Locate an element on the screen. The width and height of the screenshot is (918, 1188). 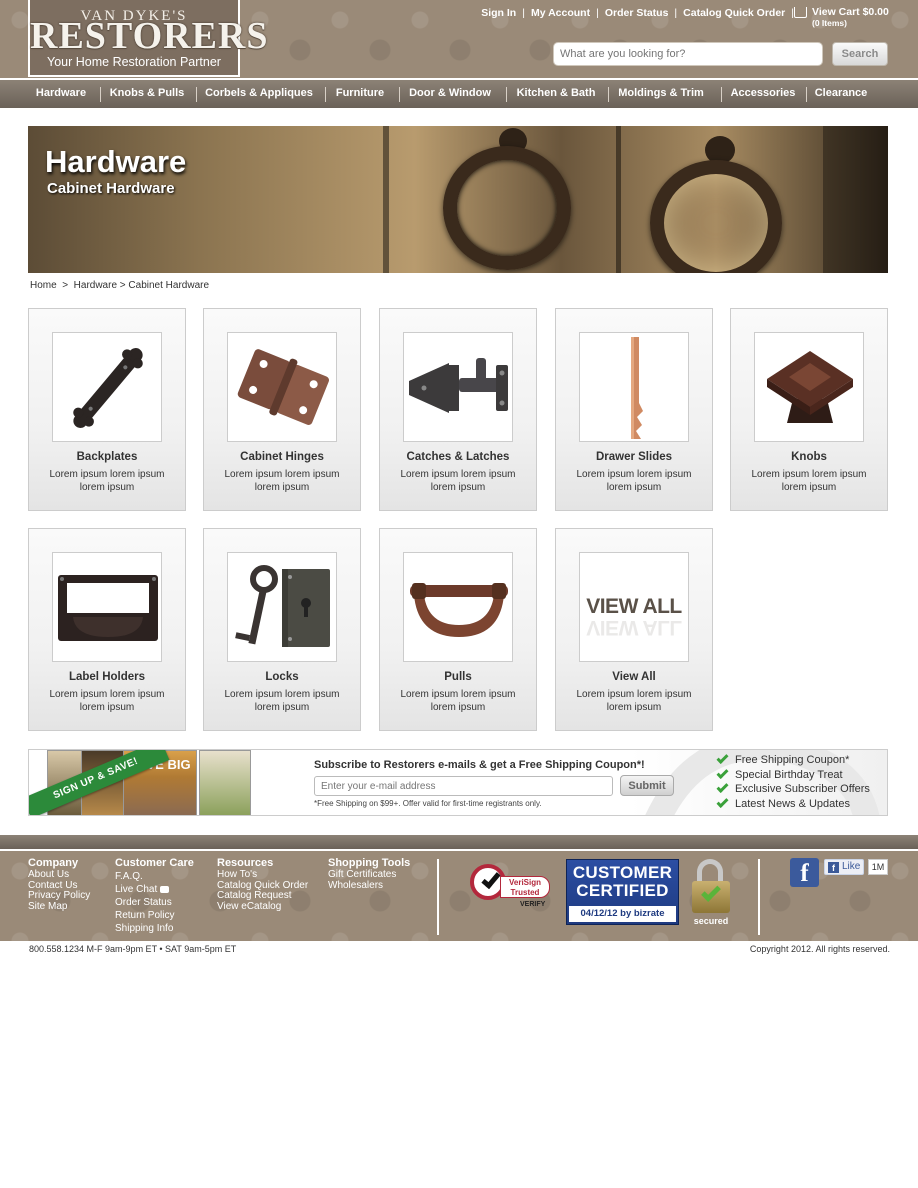
tile-name: Knobs is located at coordinates (809, 457).